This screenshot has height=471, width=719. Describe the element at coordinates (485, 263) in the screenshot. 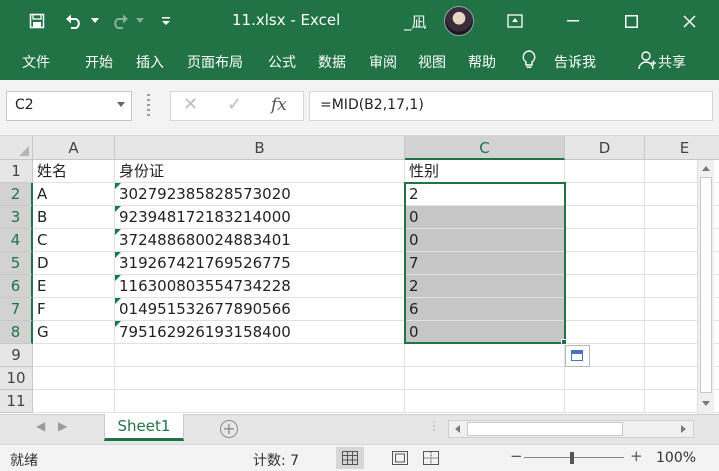

I see `cell-c5: 7` at that location.